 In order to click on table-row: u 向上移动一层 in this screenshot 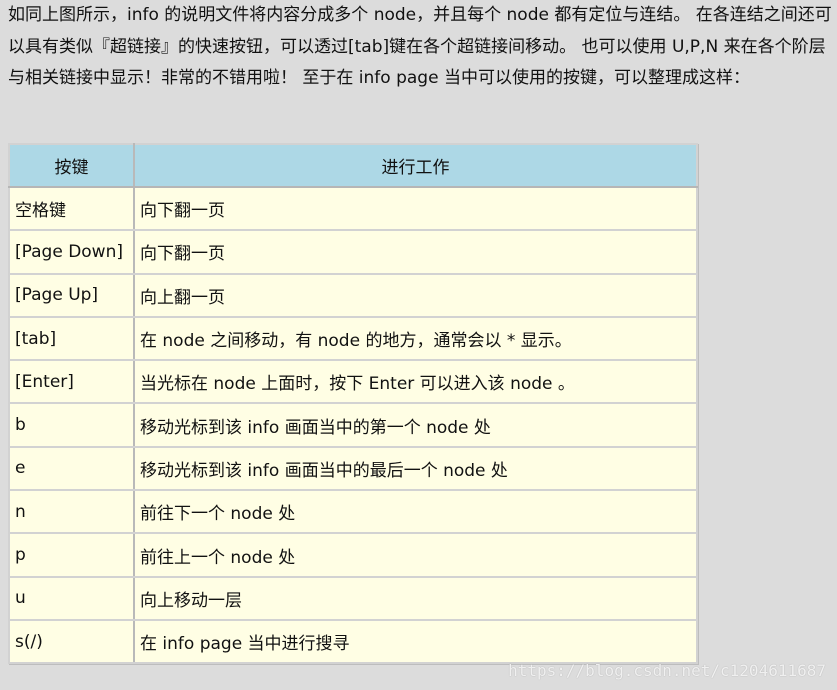, I will do `click(353, 598)`.